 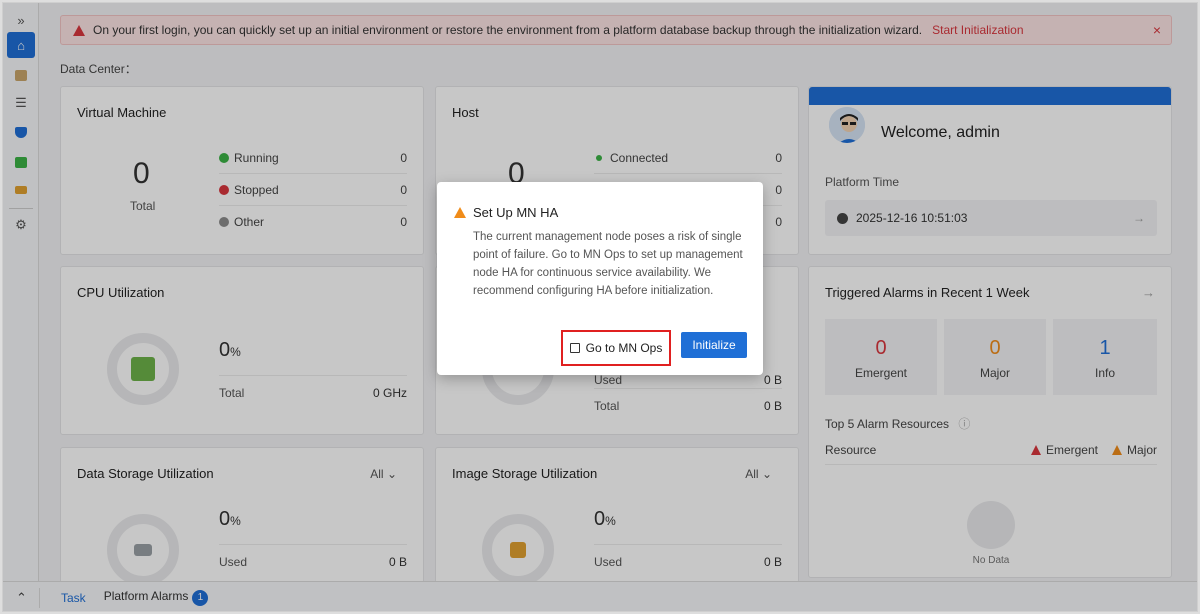 I want to click on modal-title: Set Up MN HA, so click(x=516, y=212).